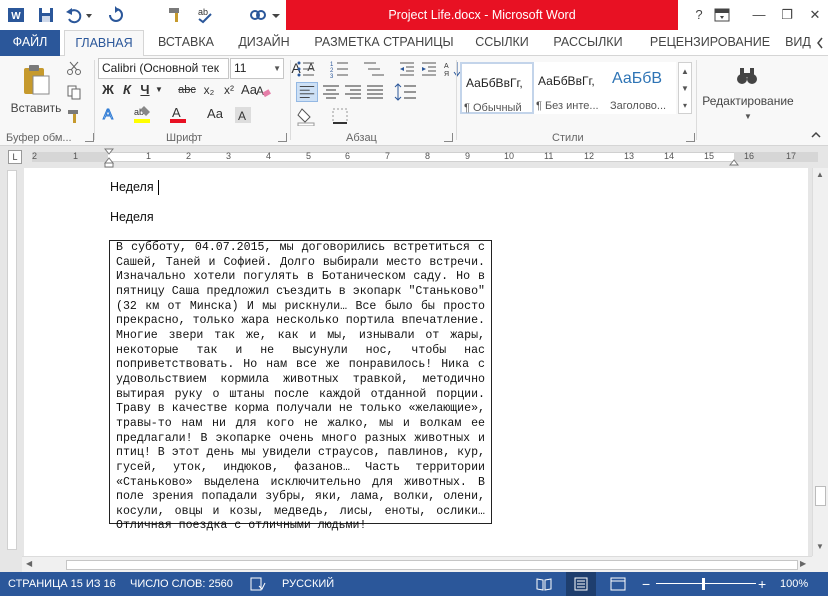 Image resolution: width=828 pixels, height=596 pixels. What do you see at coordinates (11, 362) in the screenshot?
I see `vertical-ruler` at bounding box center [11, 362].